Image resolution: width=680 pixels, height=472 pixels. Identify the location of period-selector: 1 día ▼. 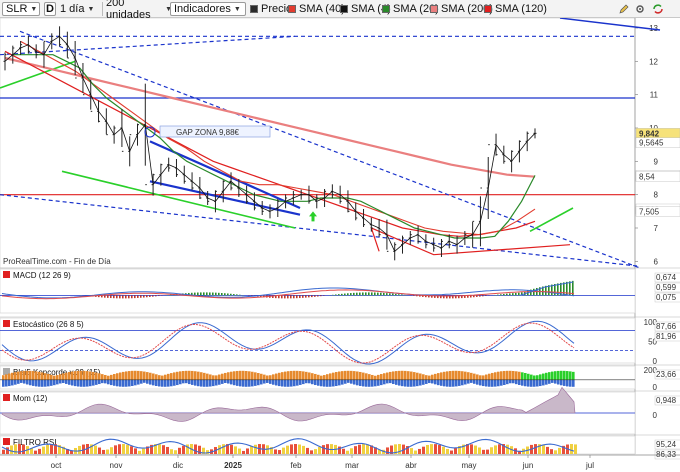
(80, 9).